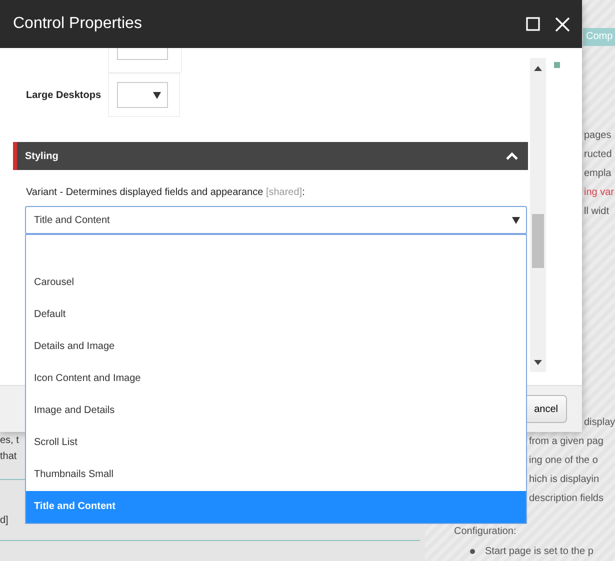 The height and width of the screenshot is (561, 615). I want to click on bullet-icon, so click(472, 551).